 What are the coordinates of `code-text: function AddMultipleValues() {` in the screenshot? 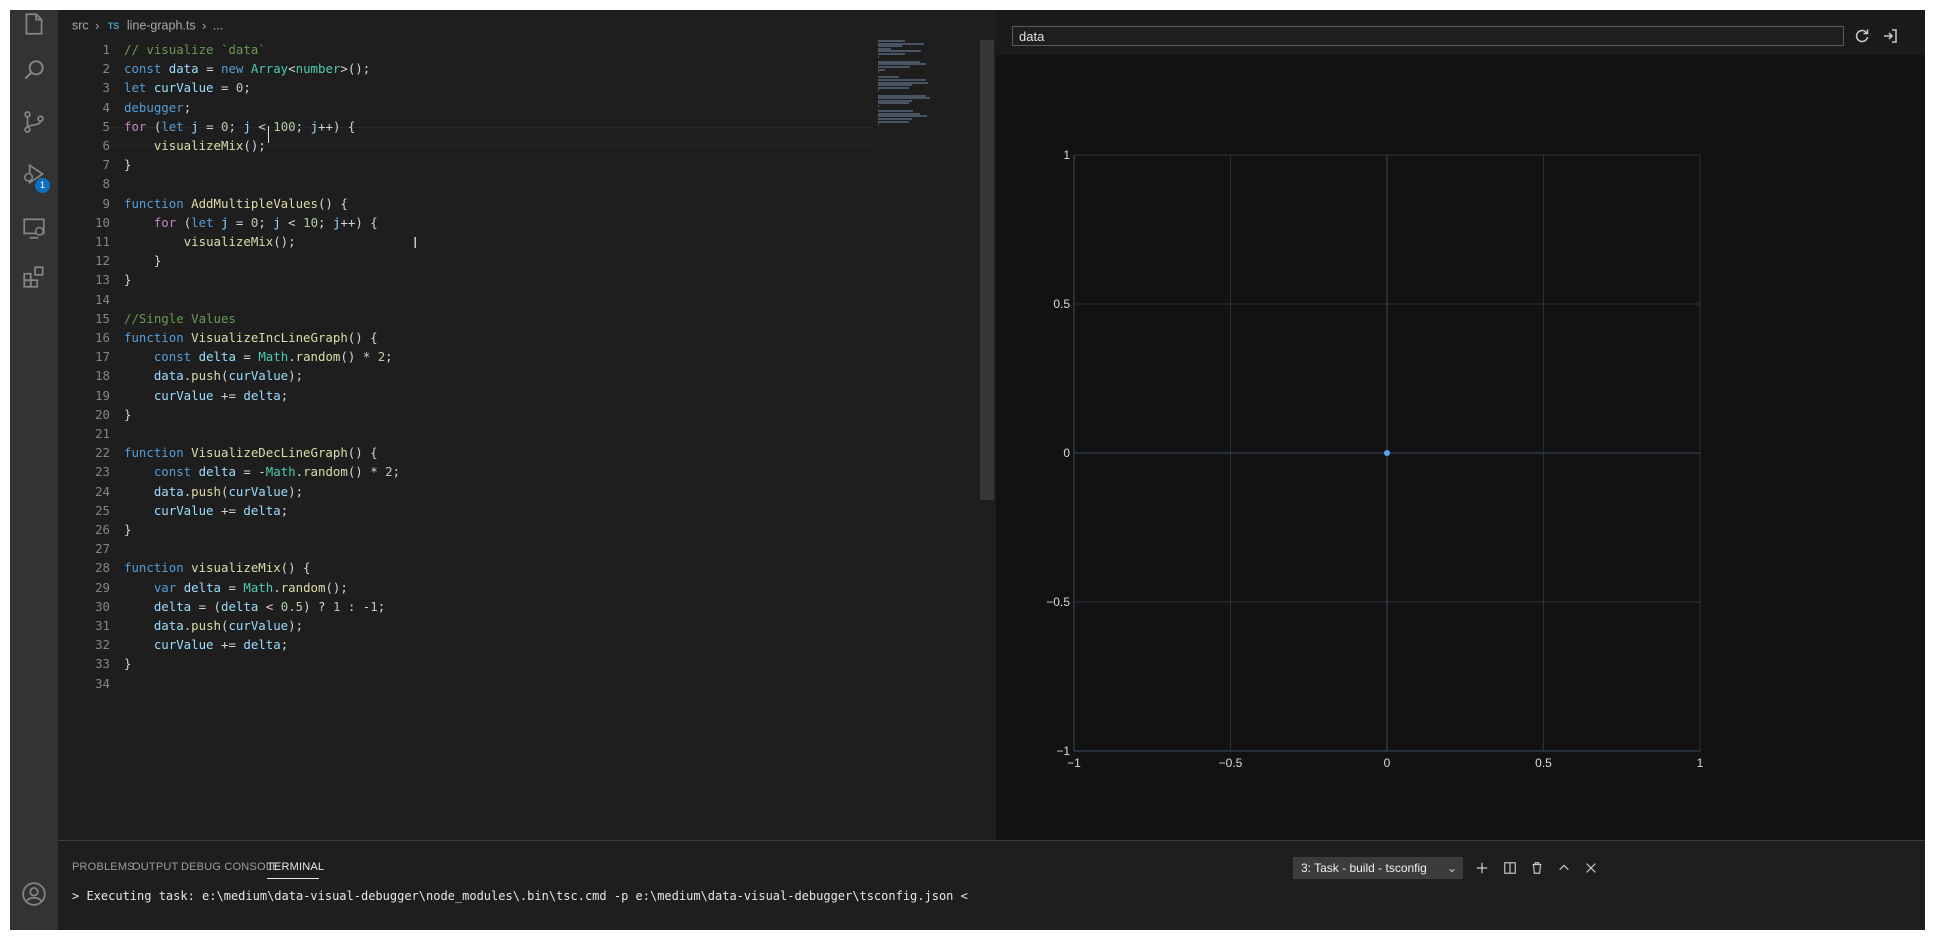 It's located at (236, 203).